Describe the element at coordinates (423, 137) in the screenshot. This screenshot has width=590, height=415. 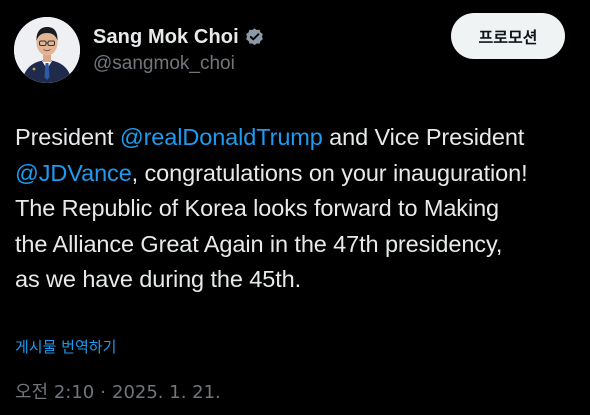
I see `post-text-segment: and Vice President` at that location.